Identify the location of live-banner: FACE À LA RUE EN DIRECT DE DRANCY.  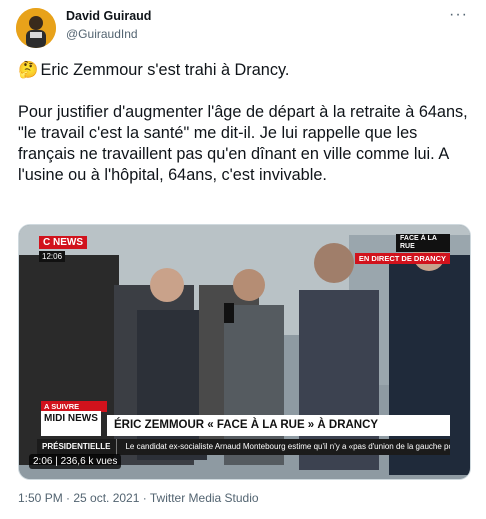
(402, 249).